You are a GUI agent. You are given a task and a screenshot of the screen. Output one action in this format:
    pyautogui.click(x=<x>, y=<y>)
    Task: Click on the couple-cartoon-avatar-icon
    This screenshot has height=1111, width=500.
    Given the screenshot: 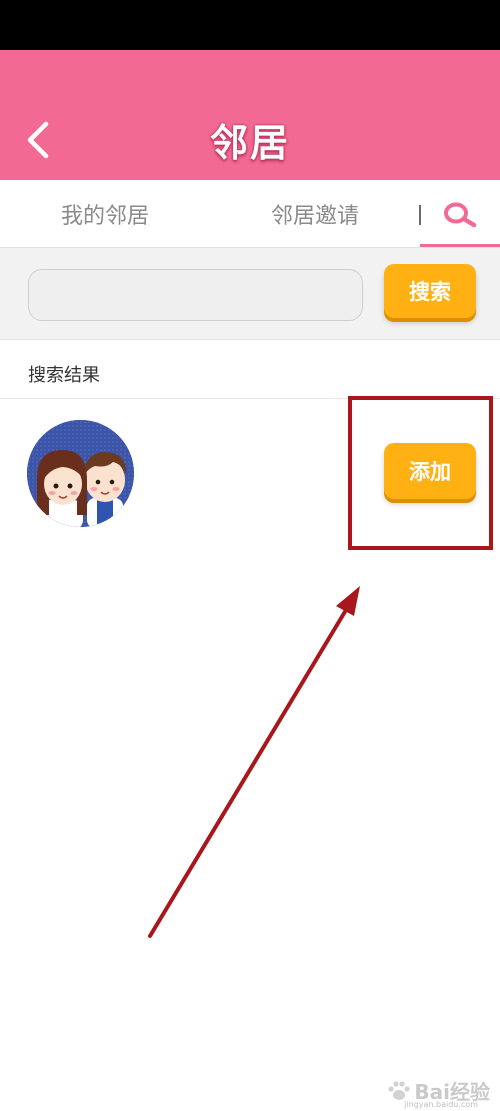 What is the action you would take?
    pyautogui.click(x=80, y=473)
    